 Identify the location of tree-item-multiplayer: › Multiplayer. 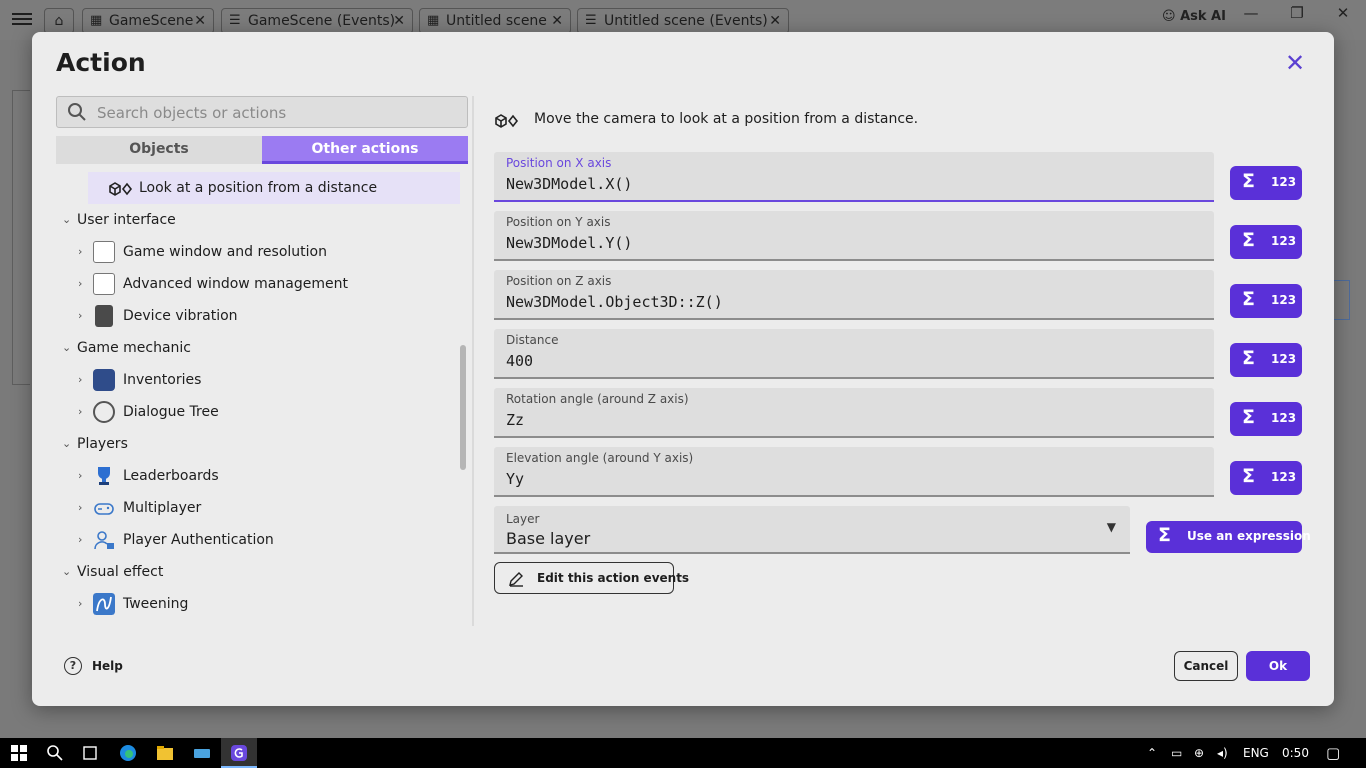
(258, 508).